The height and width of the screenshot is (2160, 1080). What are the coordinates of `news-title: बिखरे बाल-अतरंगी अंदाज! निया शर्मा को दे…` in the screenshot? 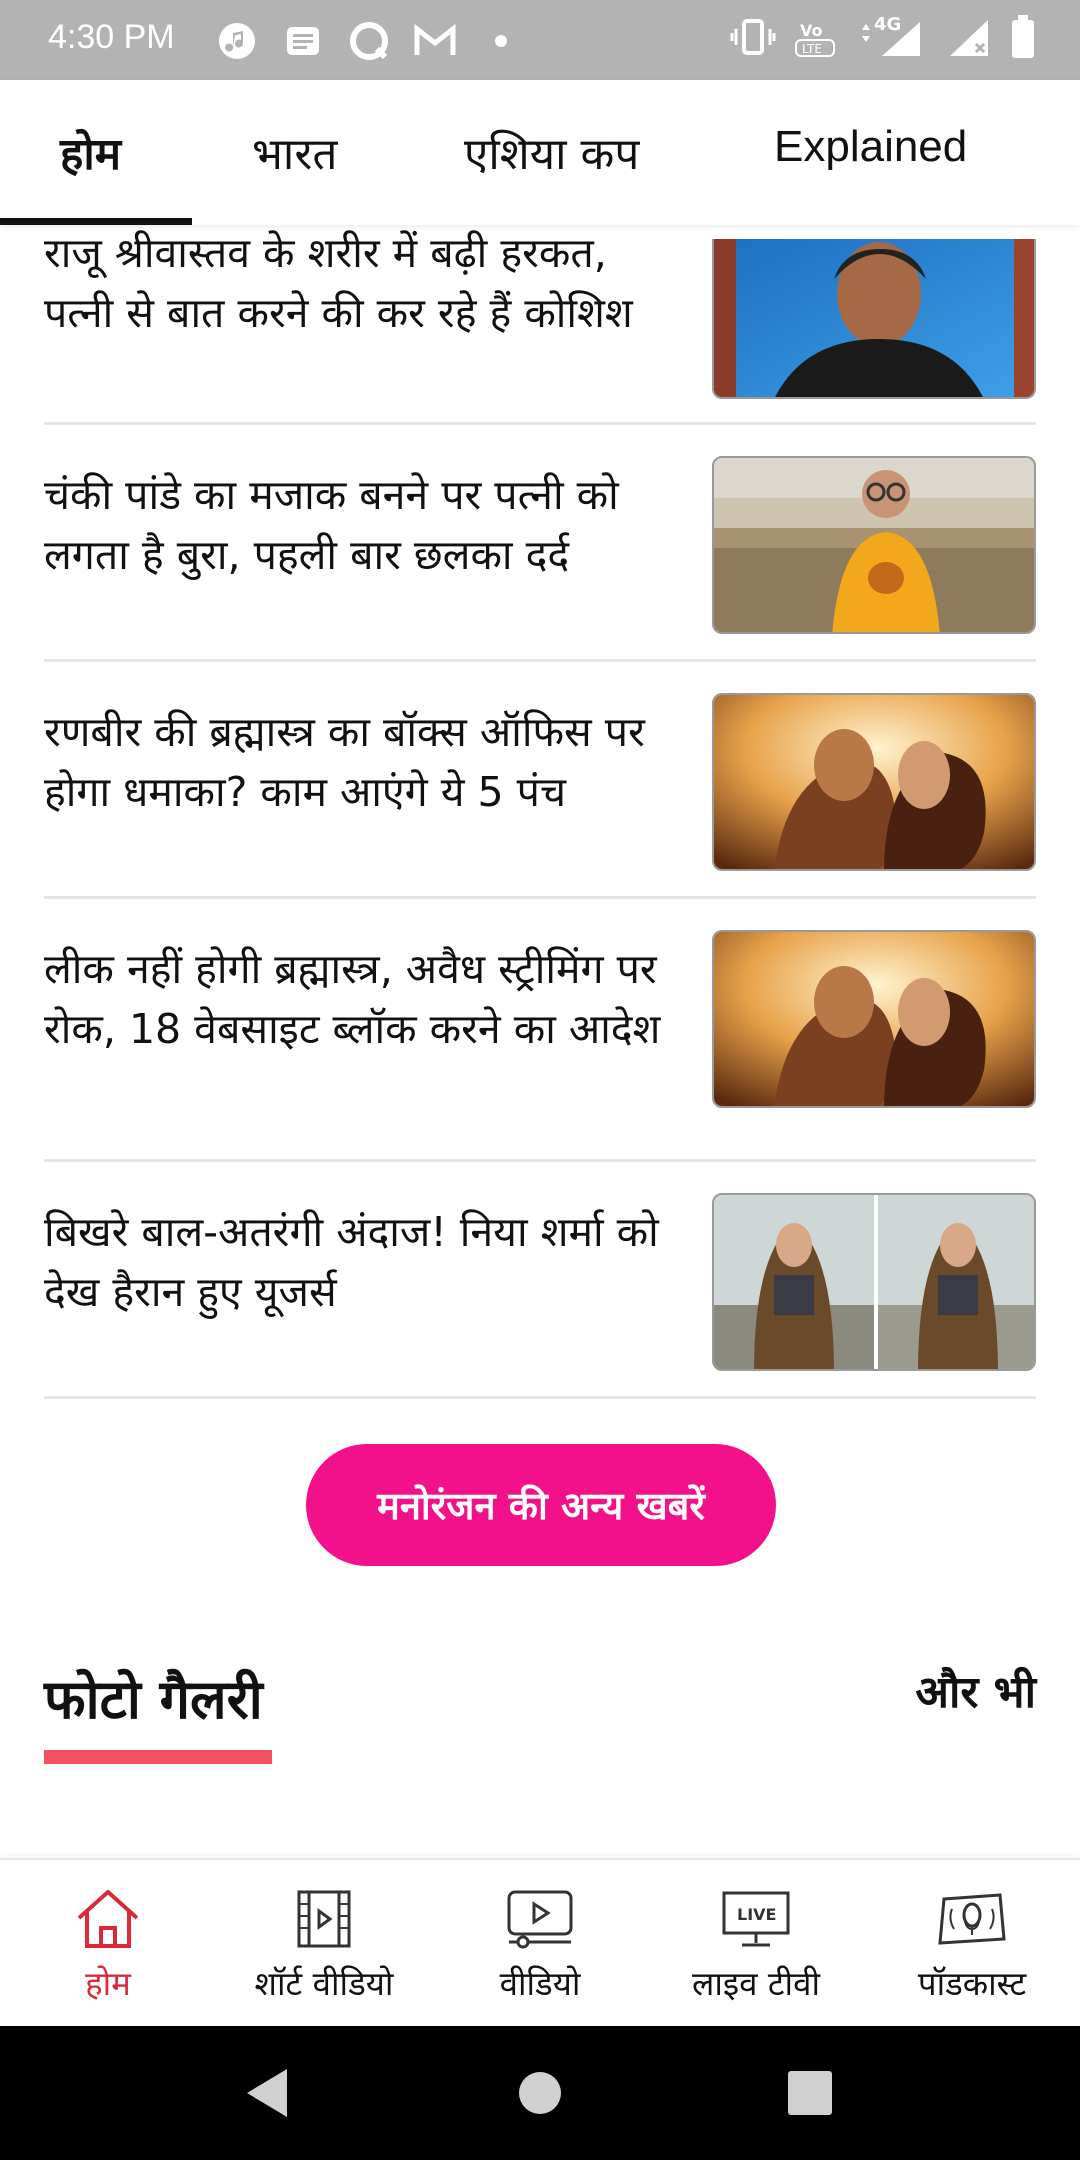 It's located at (354, 1262).